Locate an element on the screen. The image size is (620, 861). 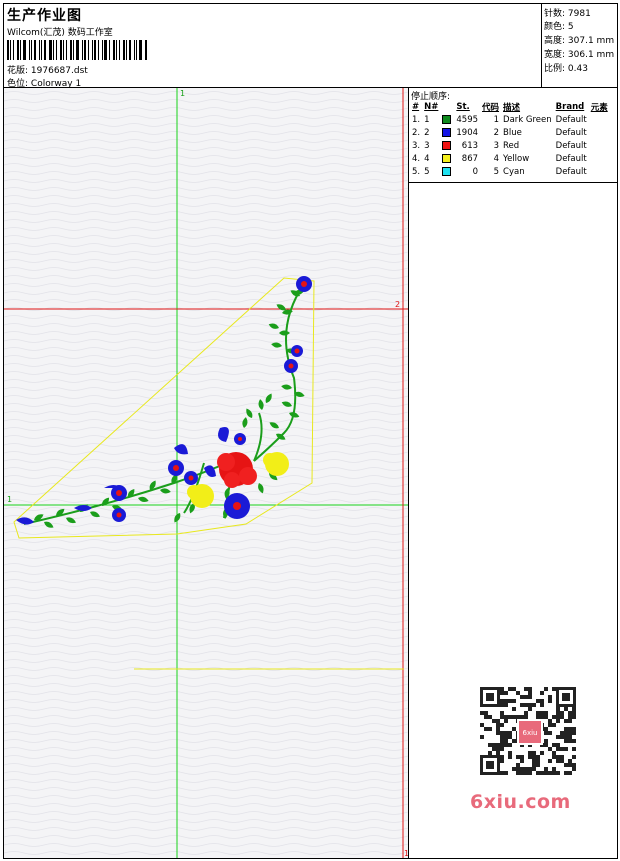
height-label: 高度: is located at coordinates (555, 41).